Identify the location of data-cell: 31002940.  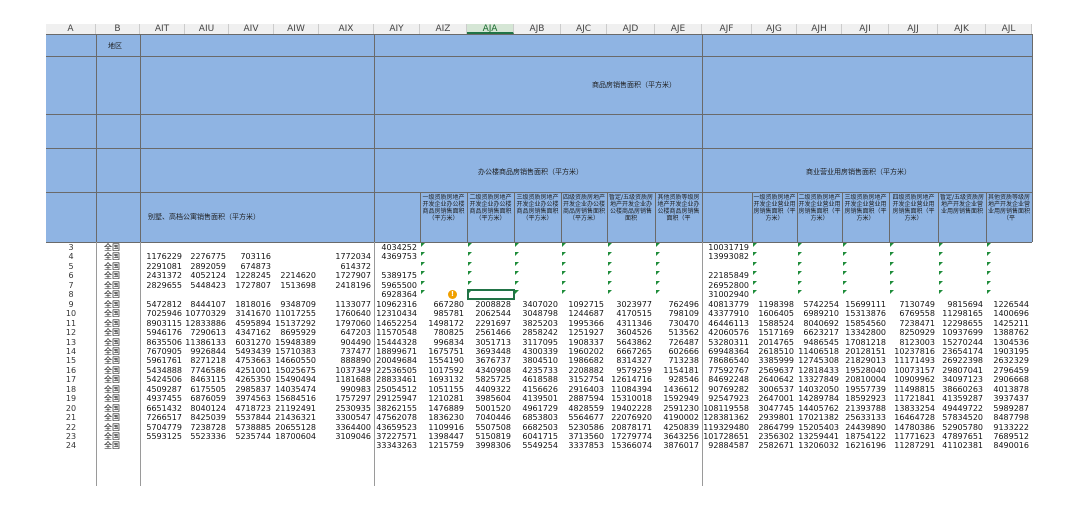
(725, 294).